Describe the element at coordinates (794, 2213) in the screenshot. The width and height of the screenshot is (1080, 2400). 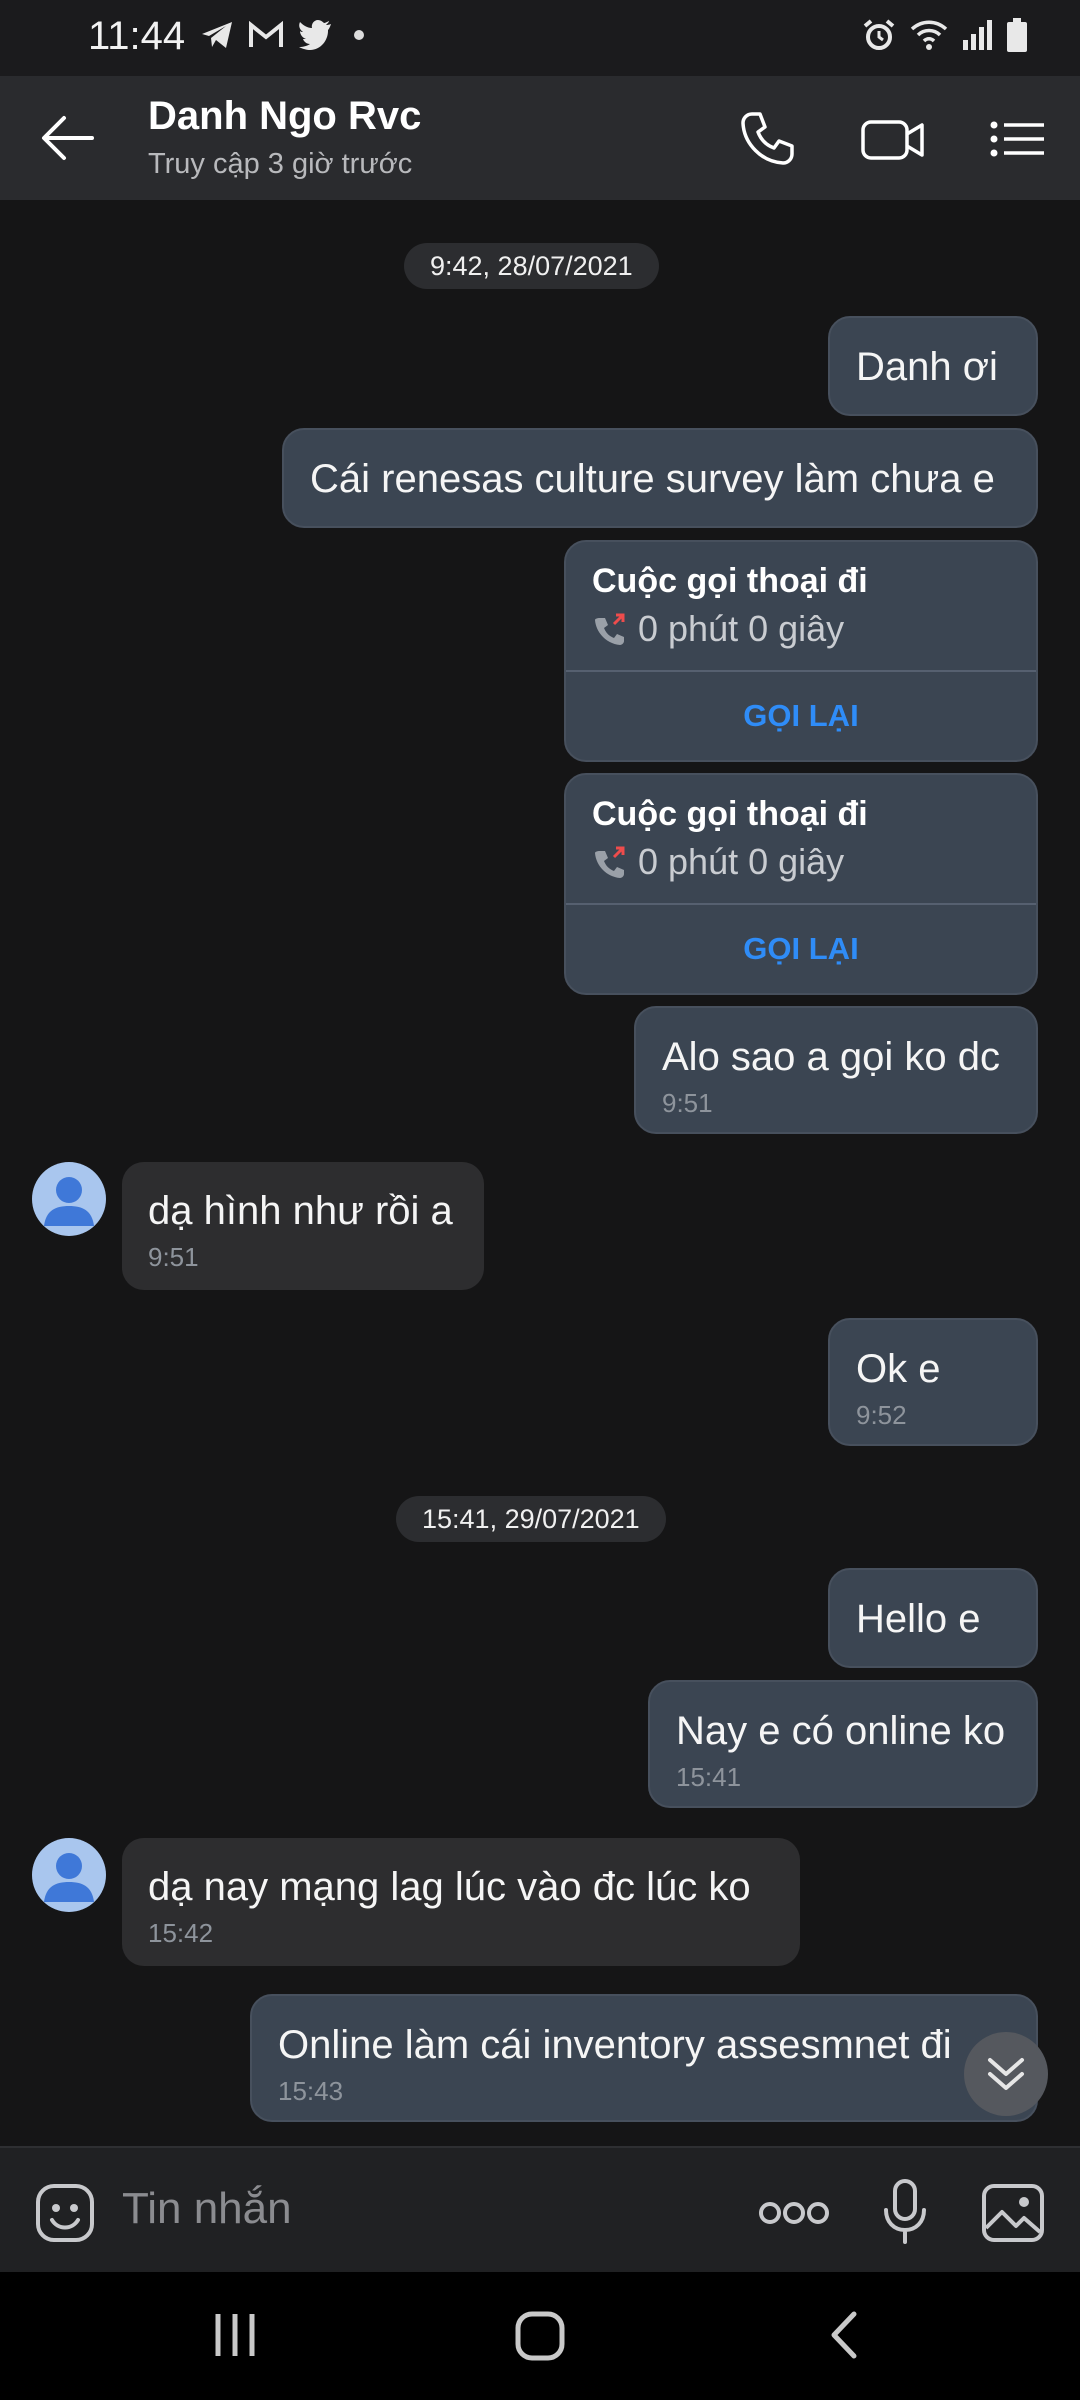
I see `more-options-icon` at that location.